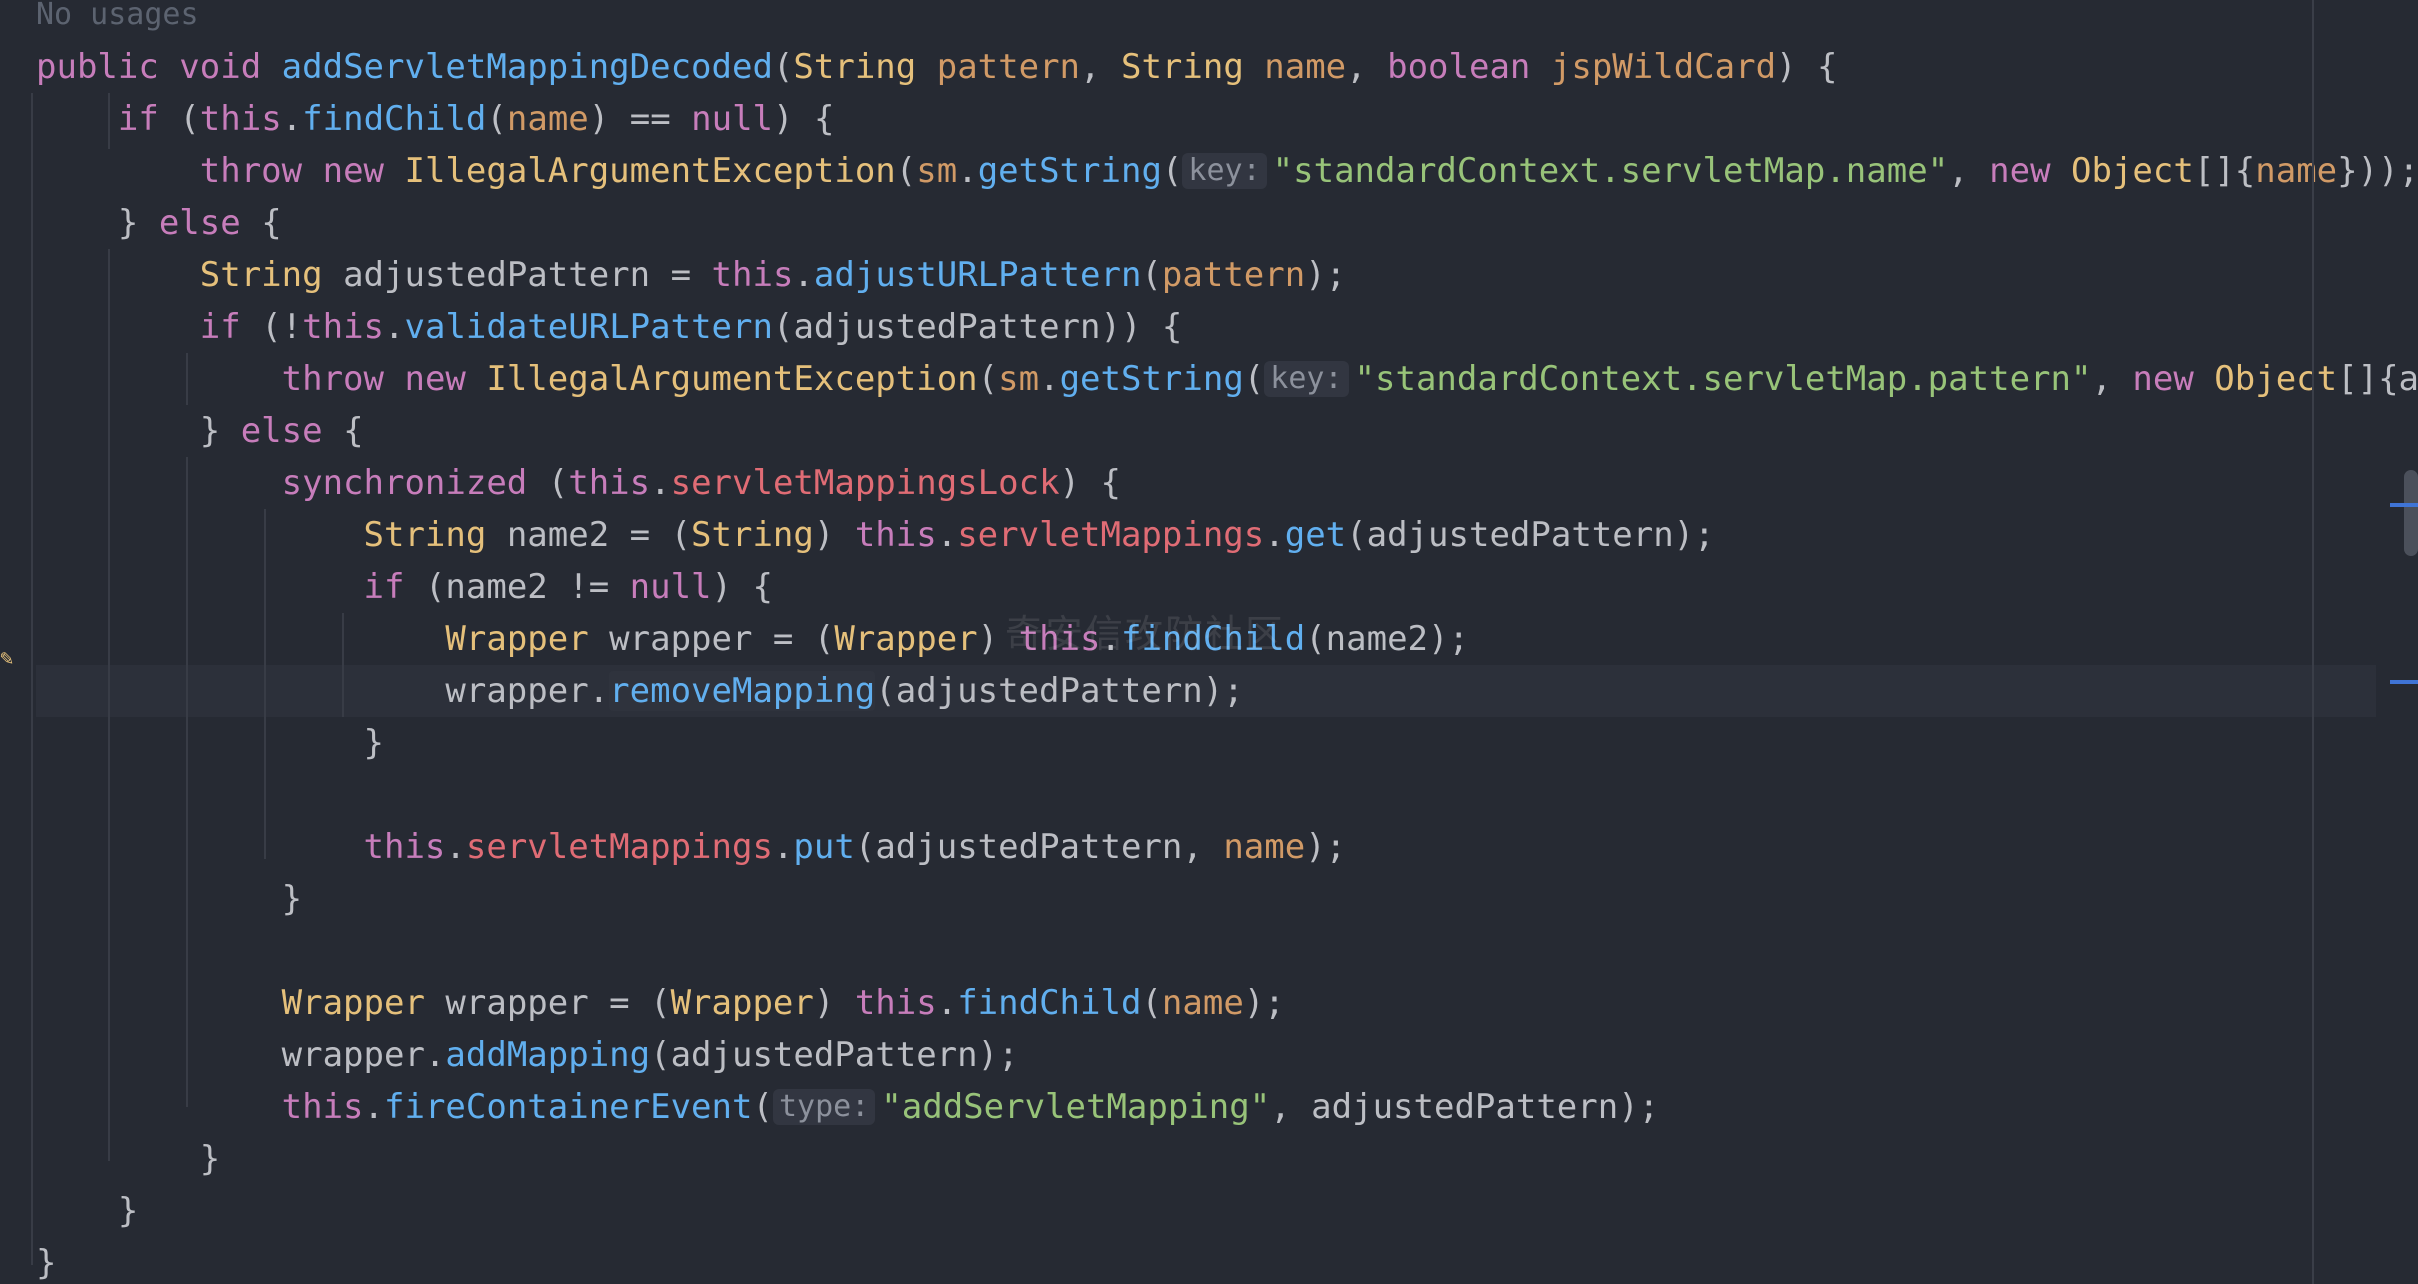  Describe the element at coordinates (1076, 1107) in the screenshot. I see `code-token: "addServletMapping"` at that location.